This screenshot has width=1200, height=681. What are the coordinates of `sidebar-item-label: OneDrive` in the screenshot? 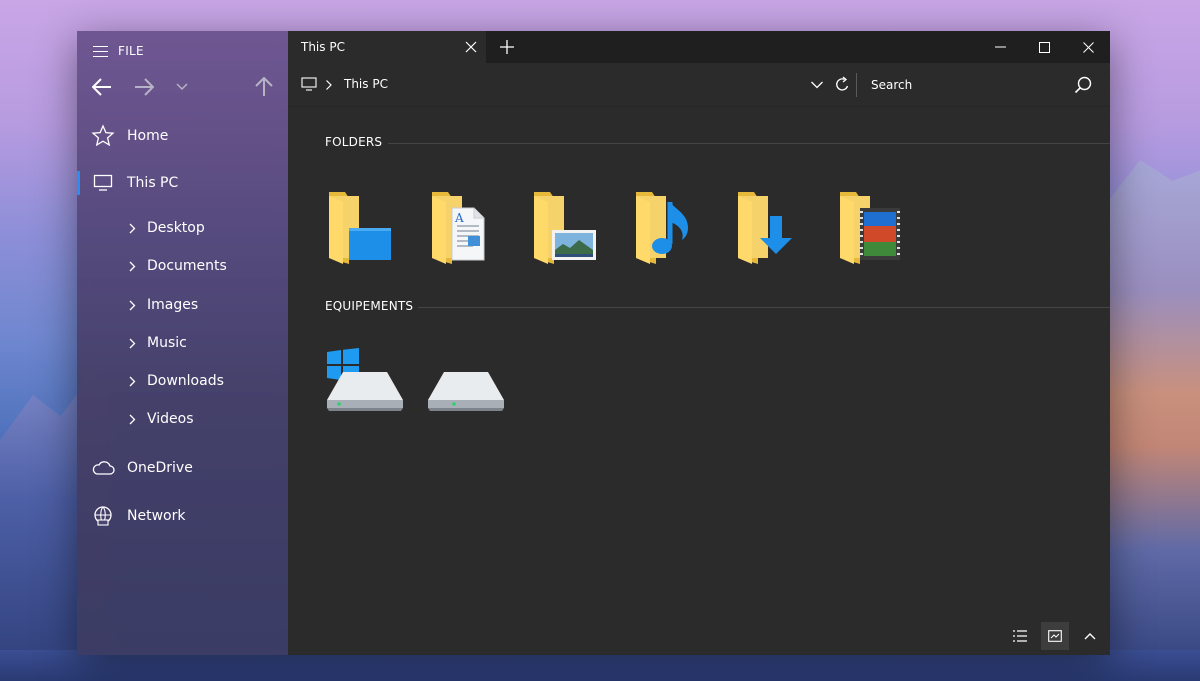 It's located at (160, 468).